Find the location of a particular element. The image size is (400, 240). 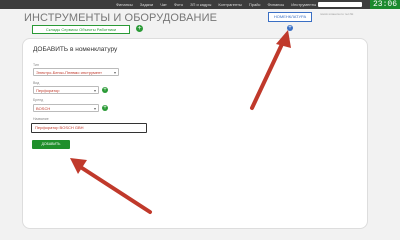

arrow-to-plus-head is located at coordinates (283, 39).